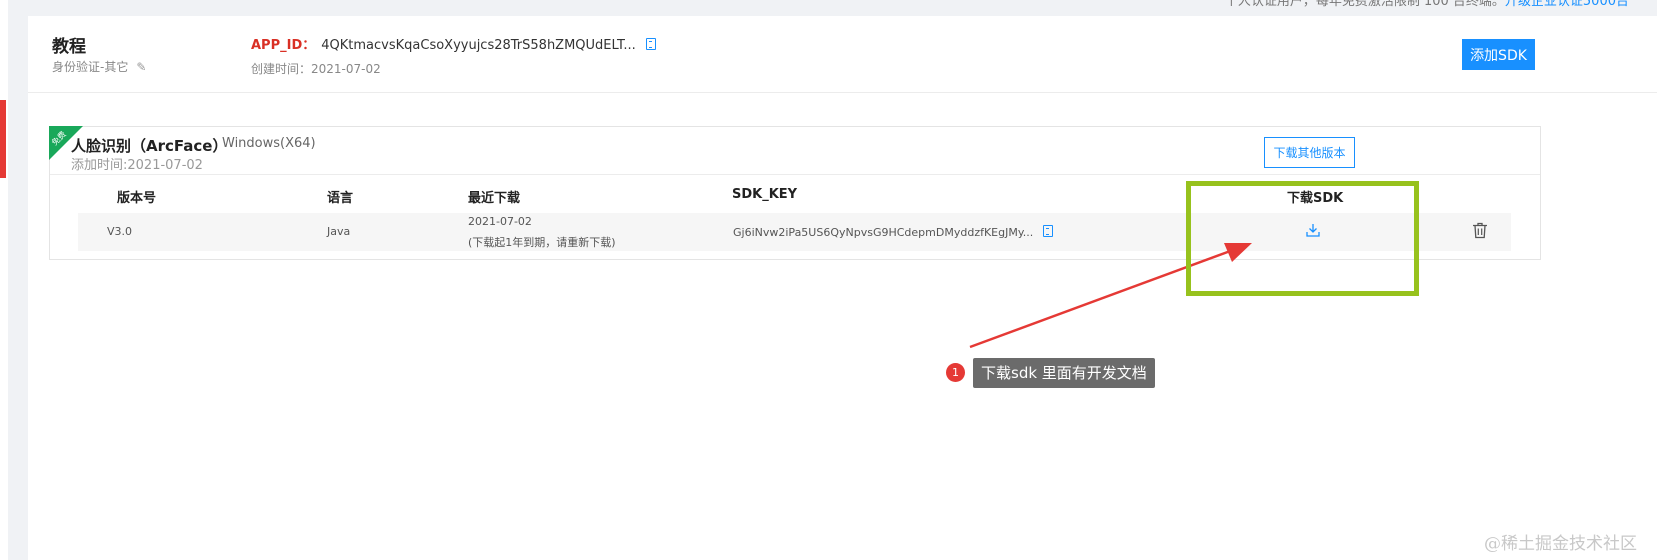  What do you see at coordinates (316, 69) in the screenshot?
I see `created-date: 创建时间：2021-07-02` at bounding box center [316, 69].